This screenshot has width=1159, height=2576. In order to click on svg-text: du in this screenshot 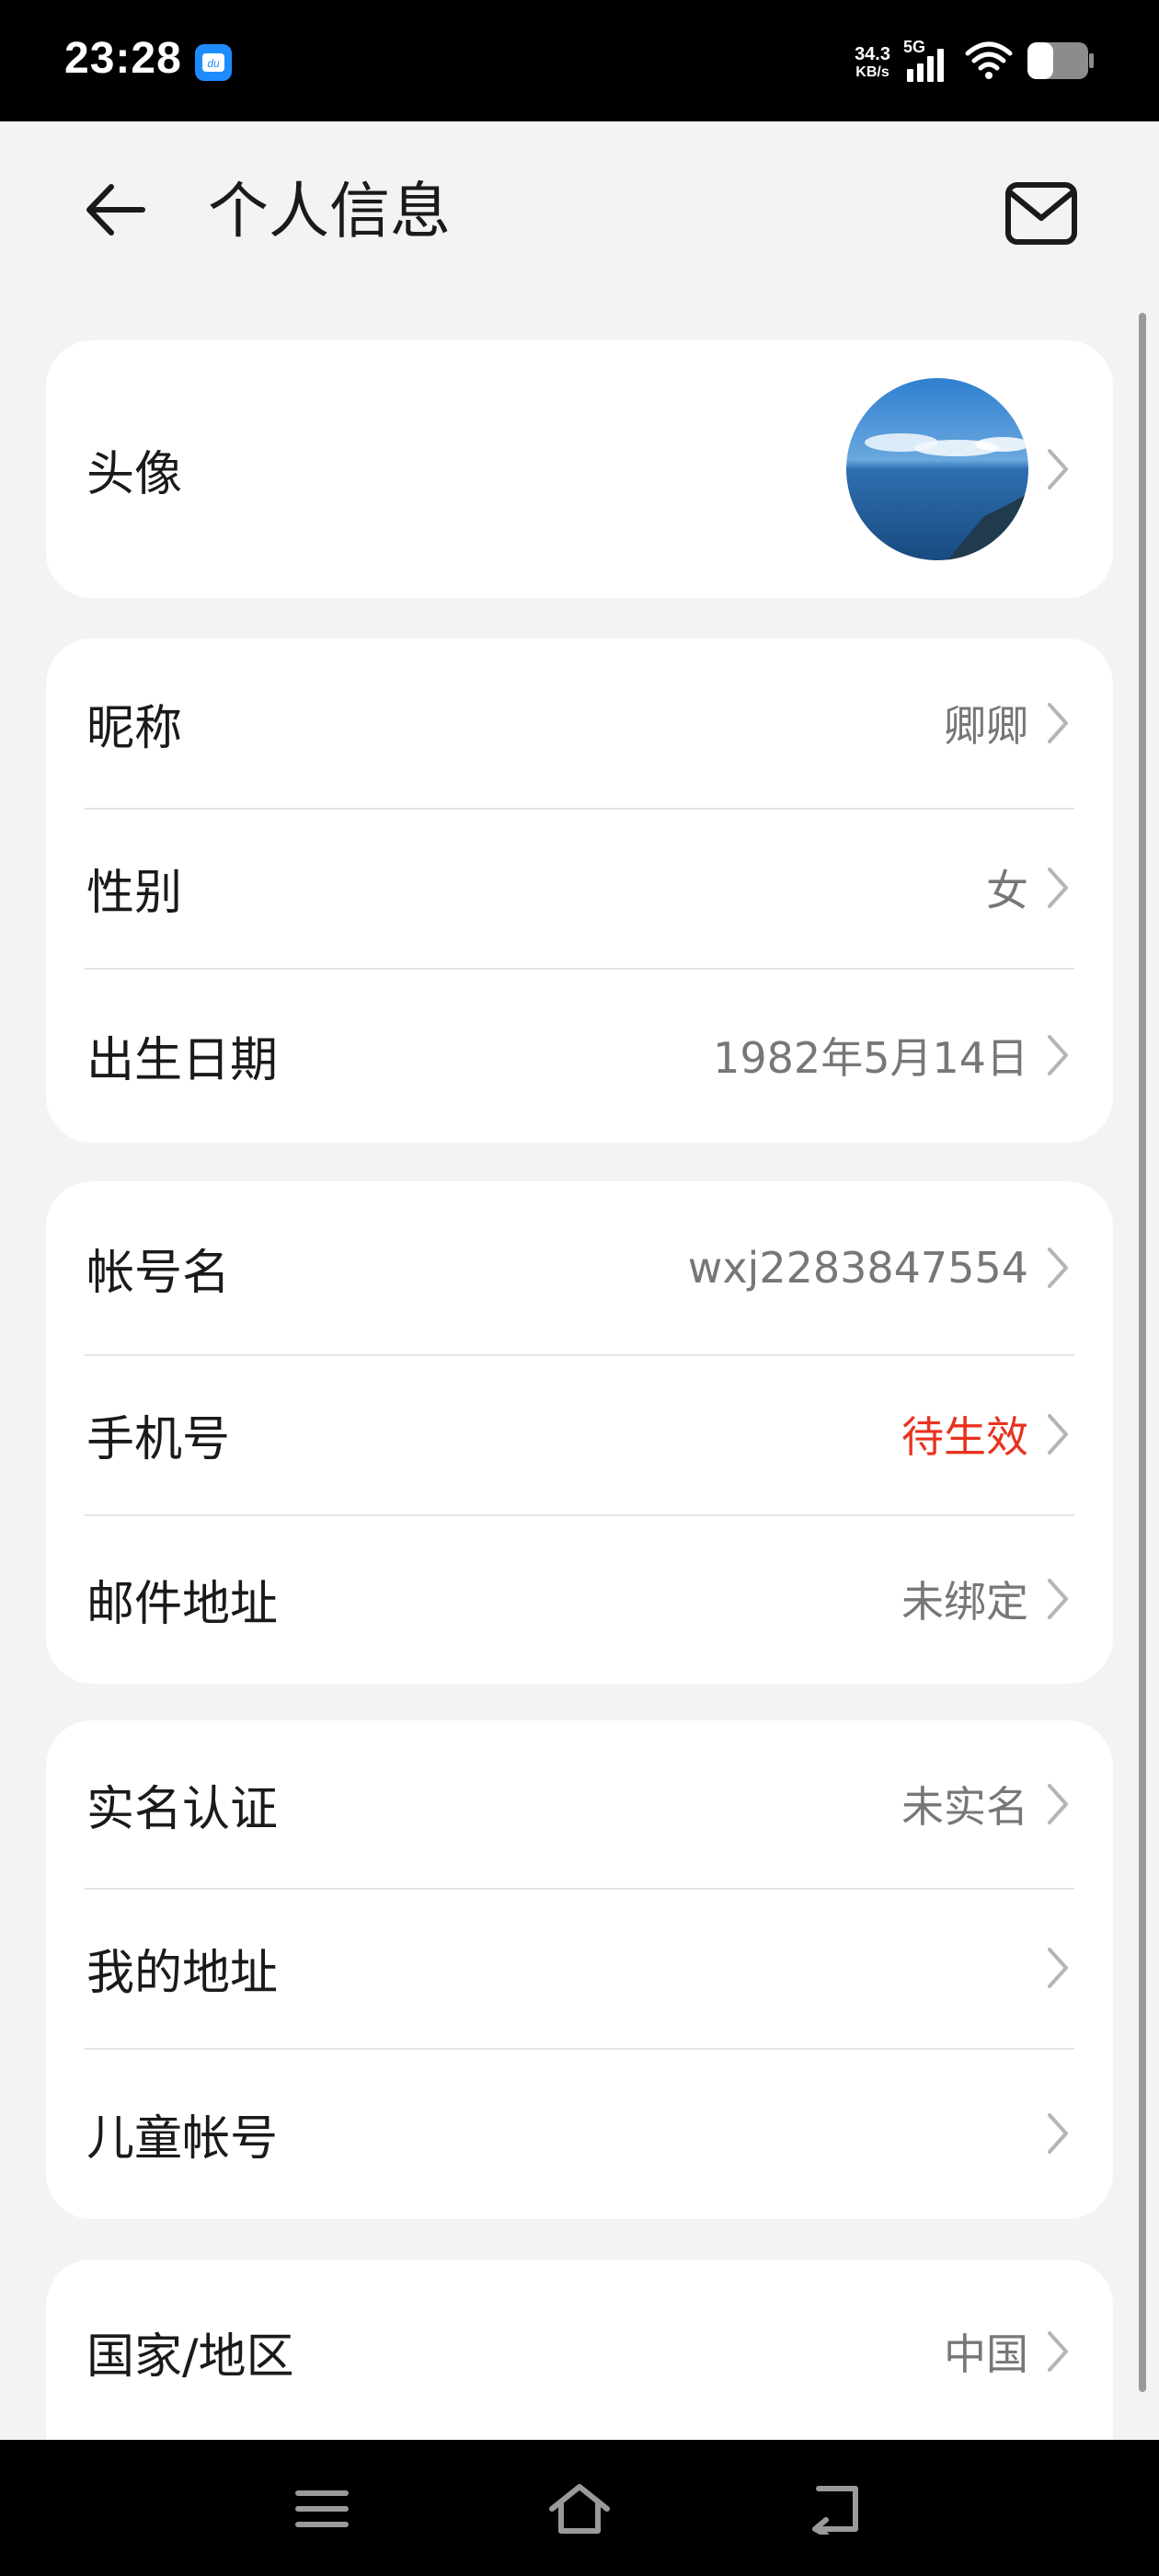, I will do `click(213, 63)`.